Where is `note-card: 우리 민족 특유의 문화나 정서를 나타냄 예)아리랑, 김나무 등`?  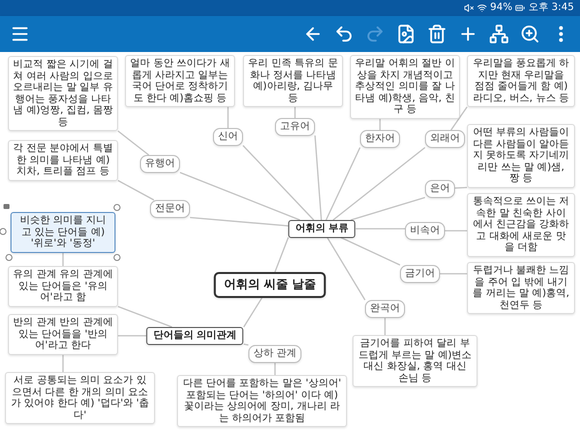
note-card: 우리 민족 특유의 문화나 정서를 나타냄 예)아리랑, 김나무 등 is located at coordinates (293, 81).